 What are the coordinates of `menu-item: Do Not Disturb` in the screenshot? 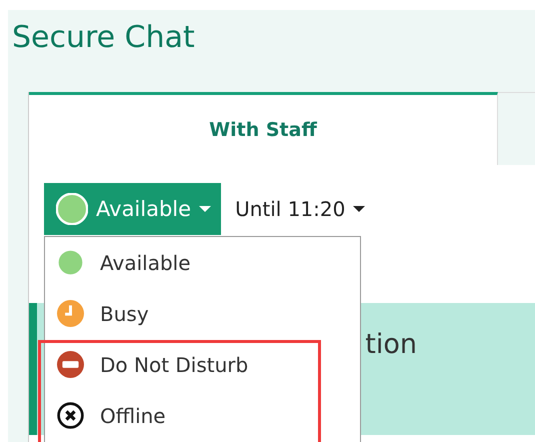 It's located at (202, 364).